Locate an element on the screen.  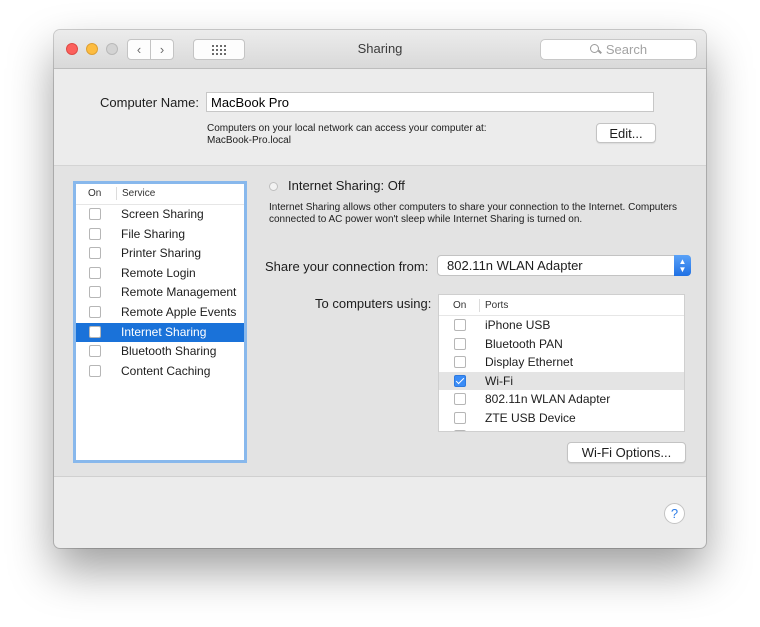
port-label: Wi-Fi is located at coordinates (499, 380).